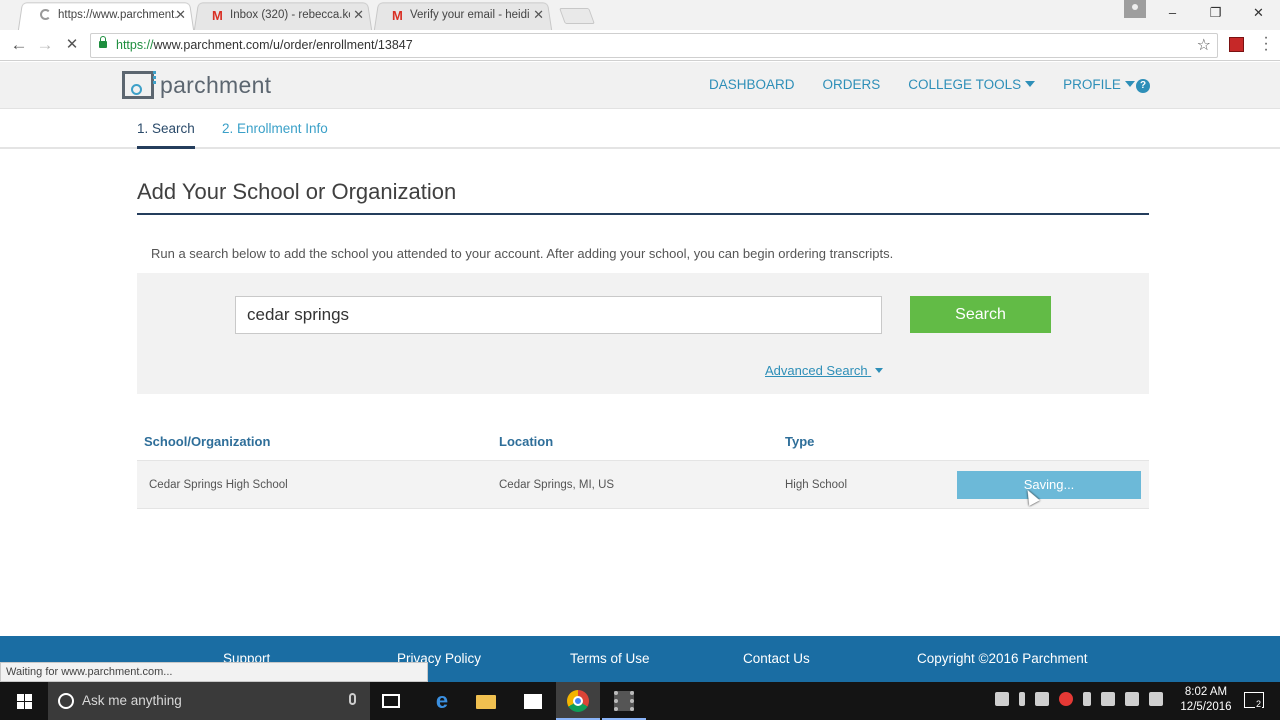  I want to click on search-panel: Search Advanced Search, so click(643, 333).